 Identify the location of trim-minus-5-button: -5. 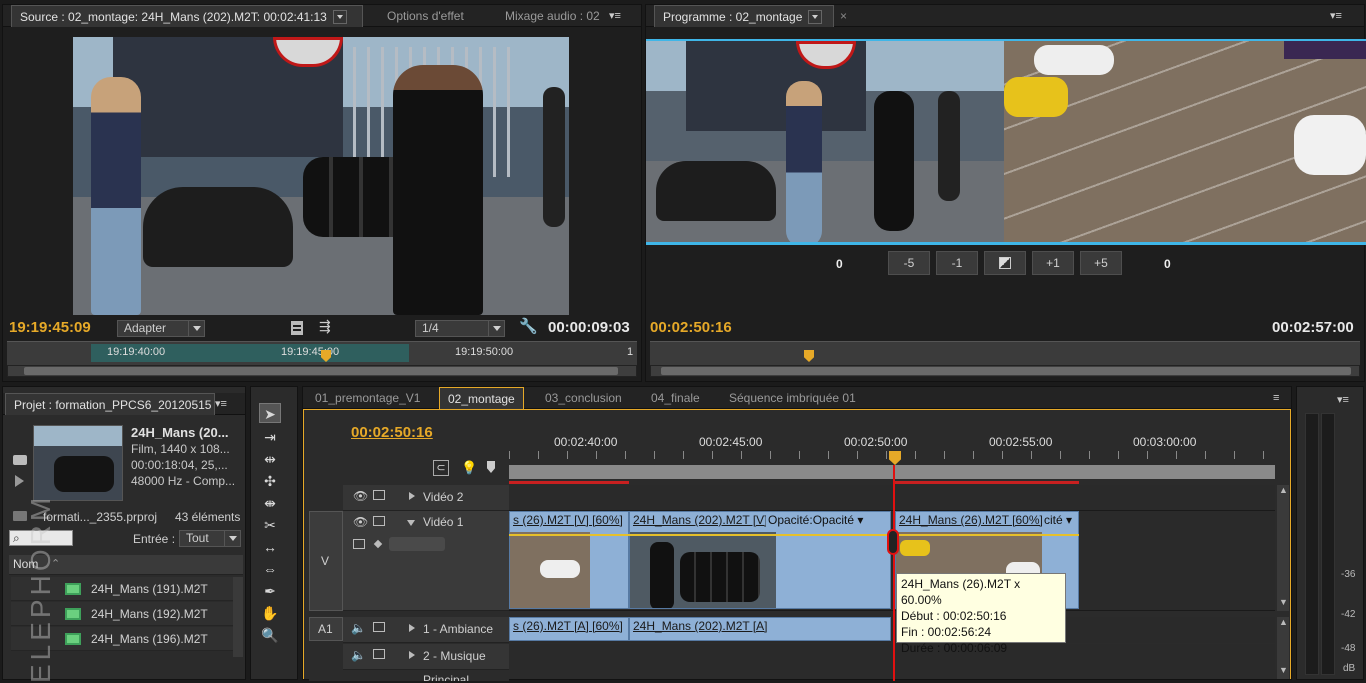
(909, 263).